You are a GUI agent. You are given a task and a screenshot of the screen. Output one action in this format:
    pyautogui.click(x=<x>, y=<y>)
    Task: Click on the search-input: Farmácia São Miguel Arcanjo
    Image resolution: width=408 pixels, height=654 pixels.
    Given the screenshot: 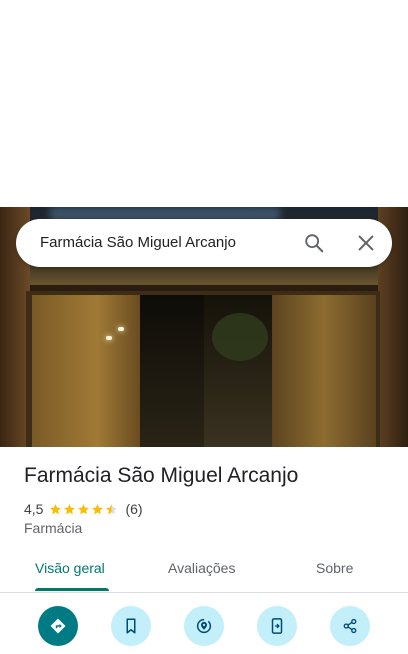 What is the action you would take?
    pyautogui.click(x=138, y=242)
    